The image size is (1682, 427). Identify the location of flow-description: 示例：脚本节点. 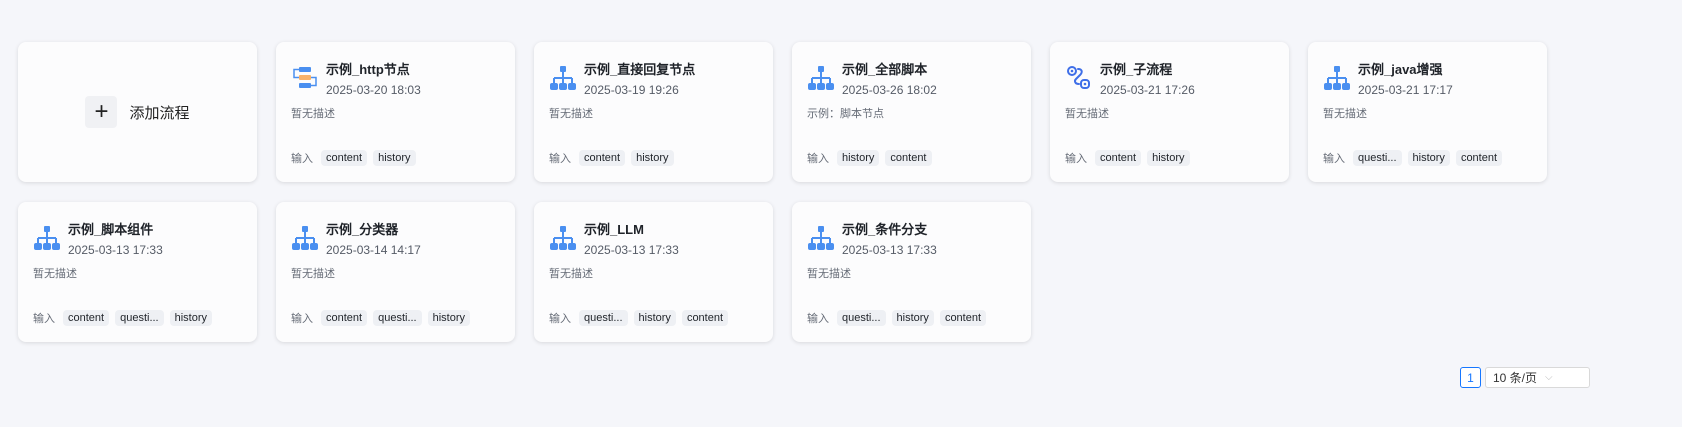
(845, 114).